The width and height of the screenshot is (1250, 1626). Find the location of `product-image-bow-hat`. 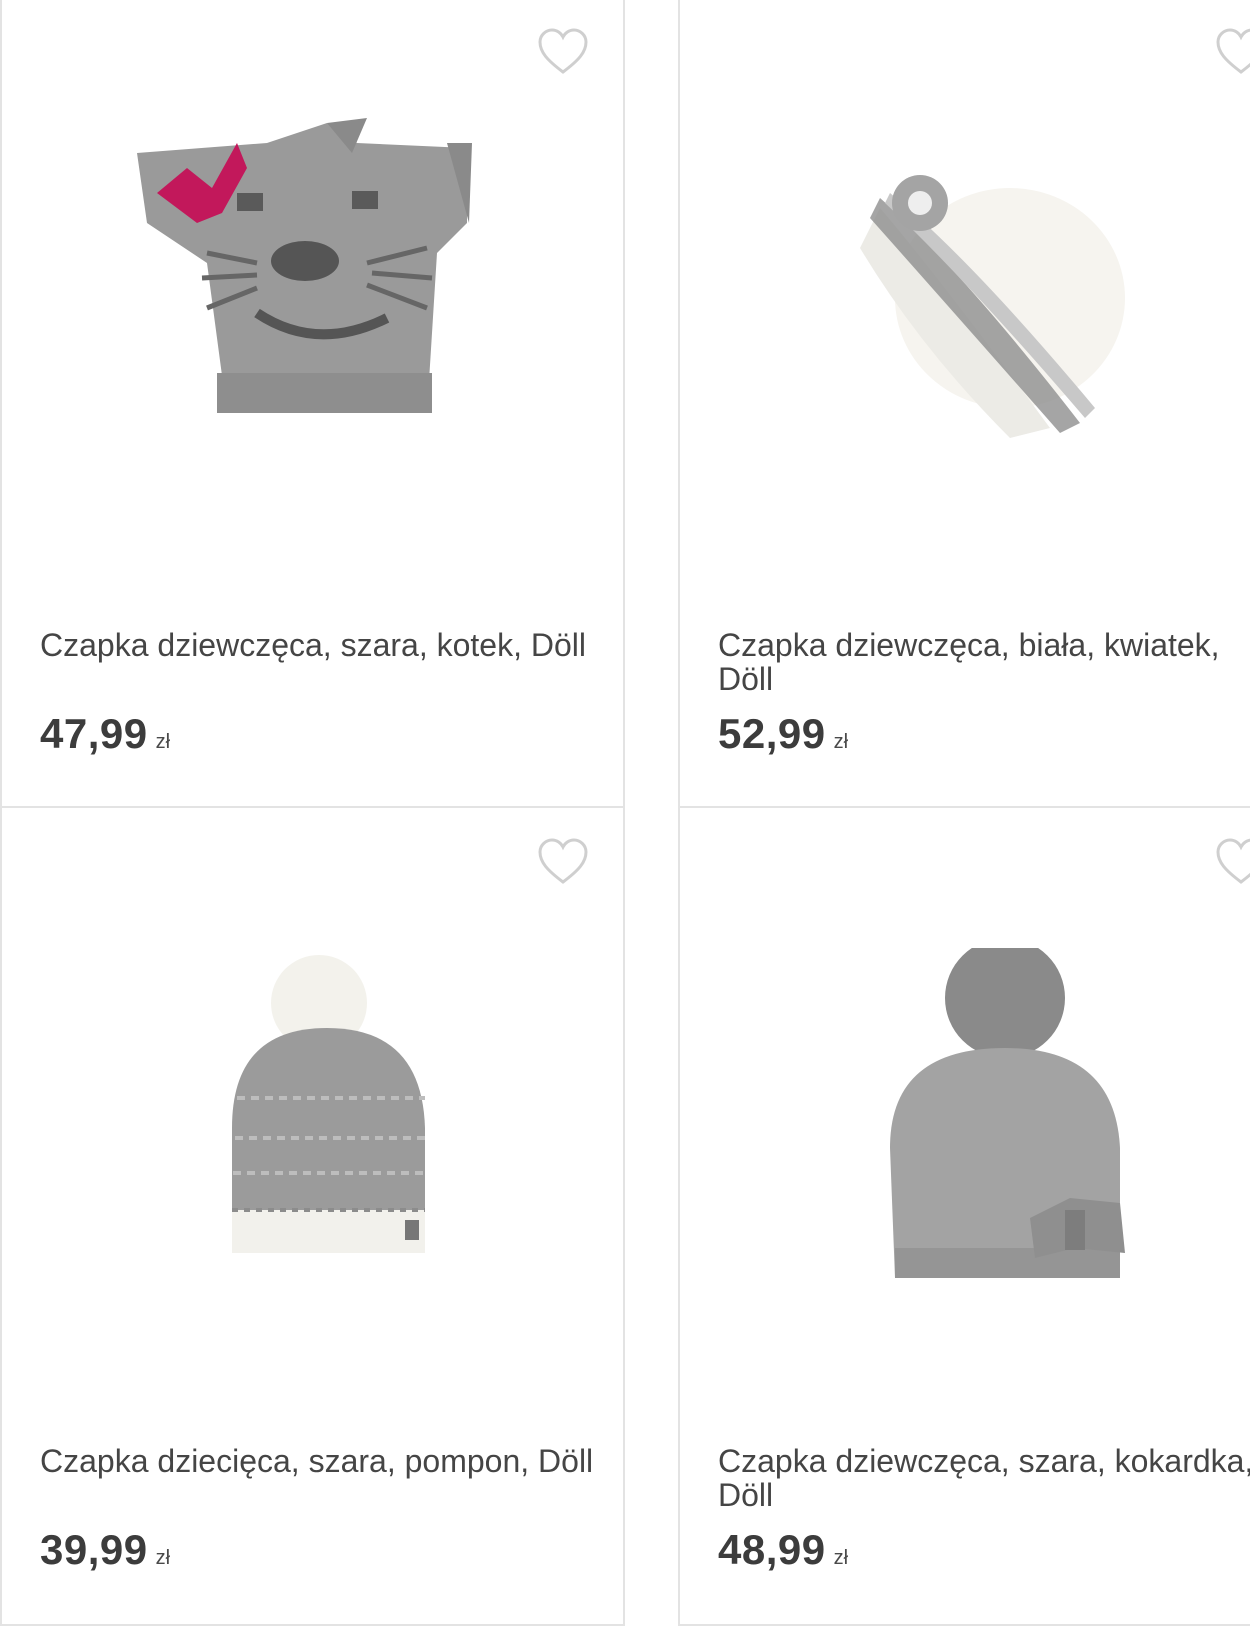

product-image-bow-hat is located at coordinates (1005, 1123).